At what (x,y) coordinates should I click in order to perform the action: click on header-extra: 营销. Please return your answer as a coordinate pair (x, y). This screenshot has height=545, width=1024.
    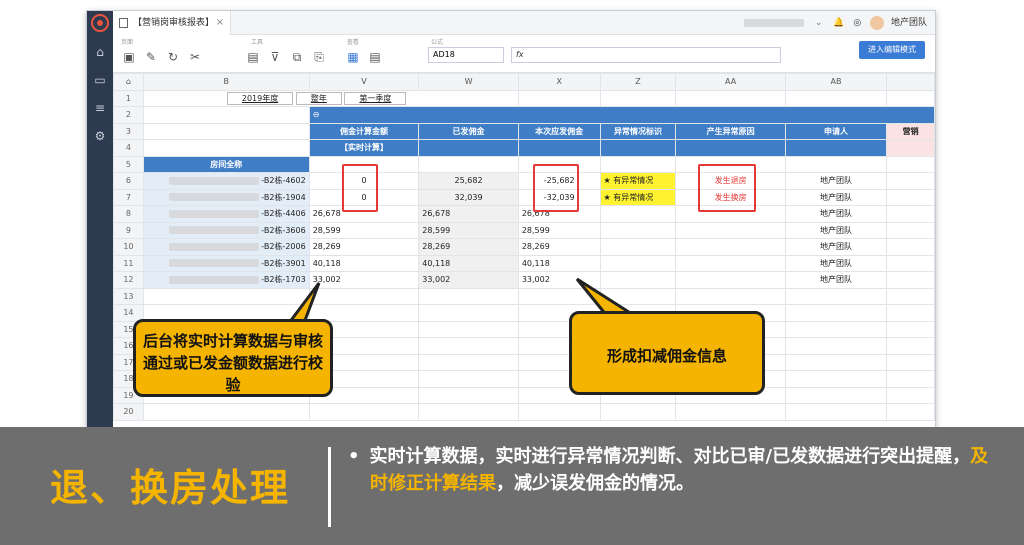
    Looking at the image, I should click on (910, 131).